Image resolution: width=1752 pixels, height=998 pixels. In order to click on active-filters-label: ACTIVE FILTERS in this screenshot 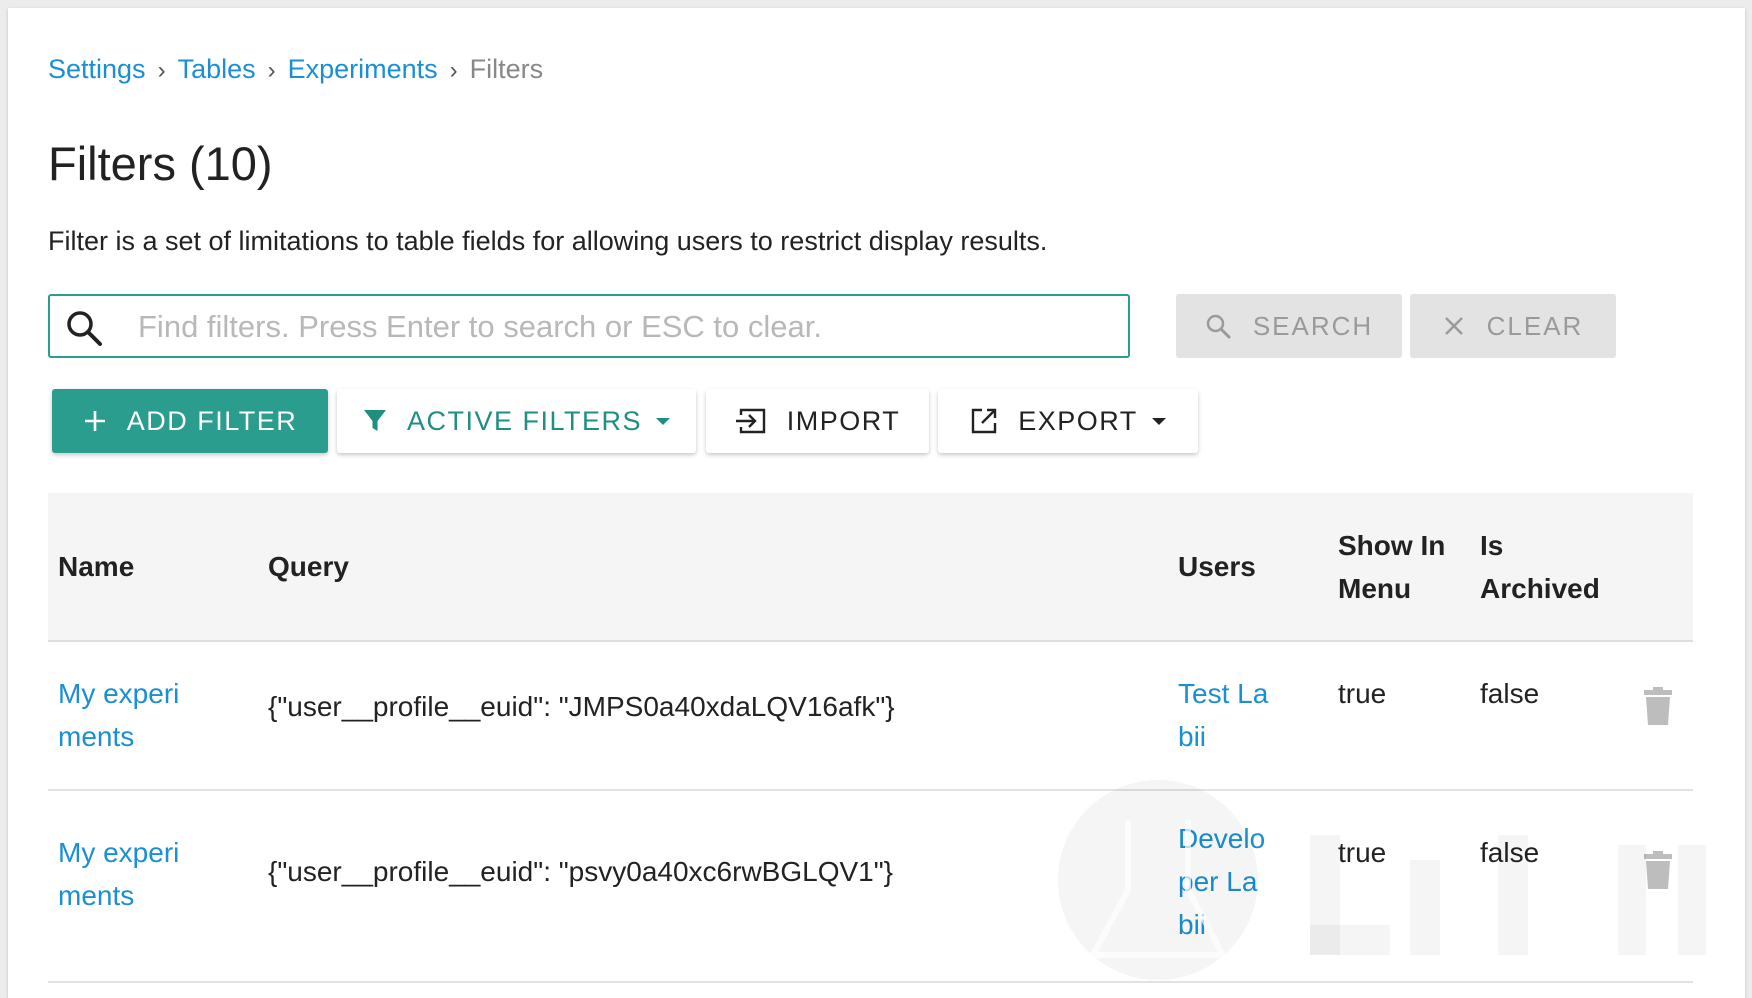, I will do `click(524, 420)`.